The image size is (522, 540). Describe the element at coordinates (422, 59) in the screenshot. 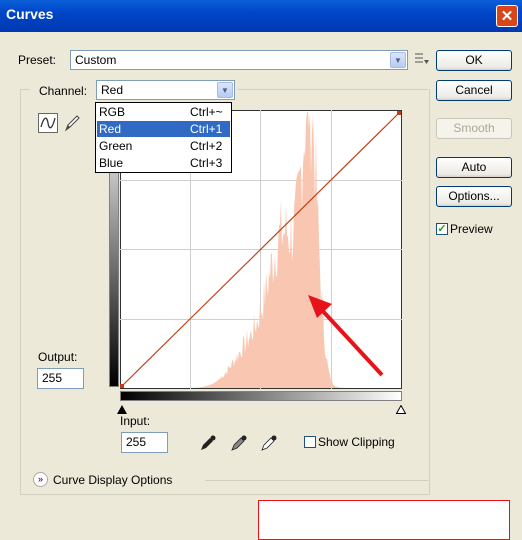

I see `preset-options-icon` at that location.